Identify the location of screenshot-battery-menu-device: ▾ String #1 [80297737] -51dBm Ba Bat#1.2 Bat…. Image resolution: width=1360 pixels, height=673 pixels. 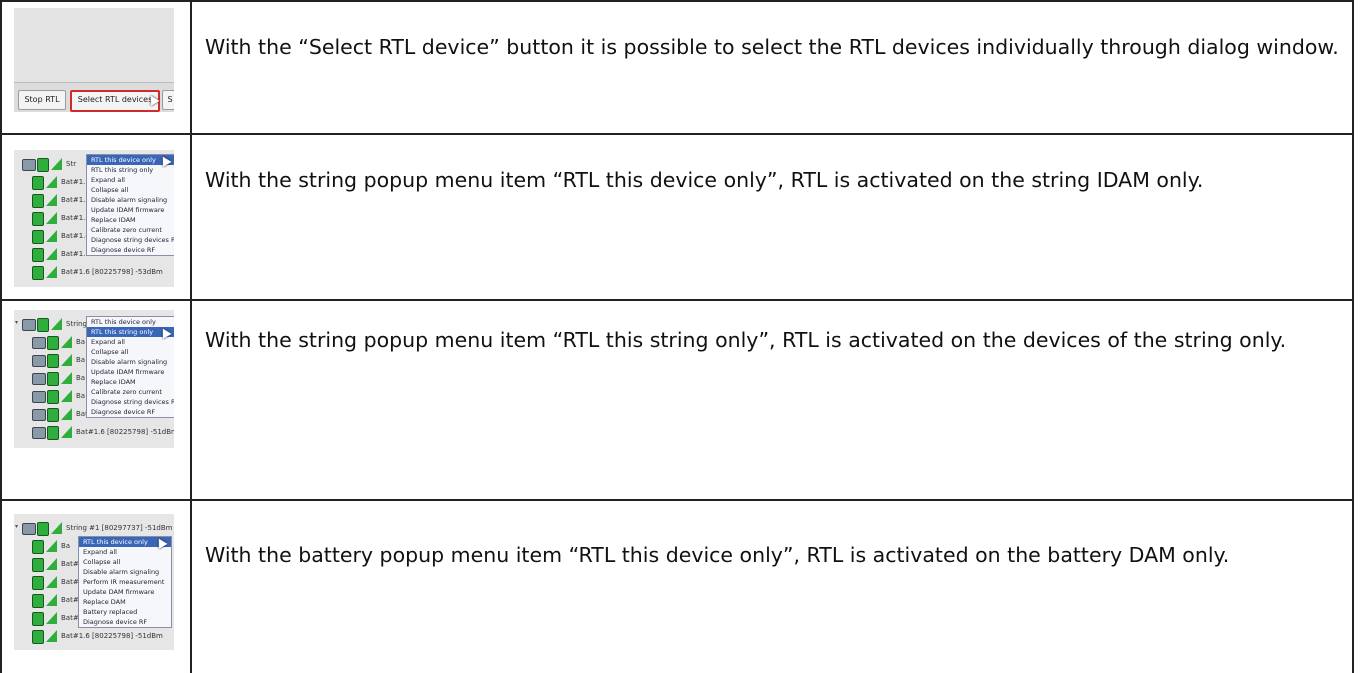
(94, 582).